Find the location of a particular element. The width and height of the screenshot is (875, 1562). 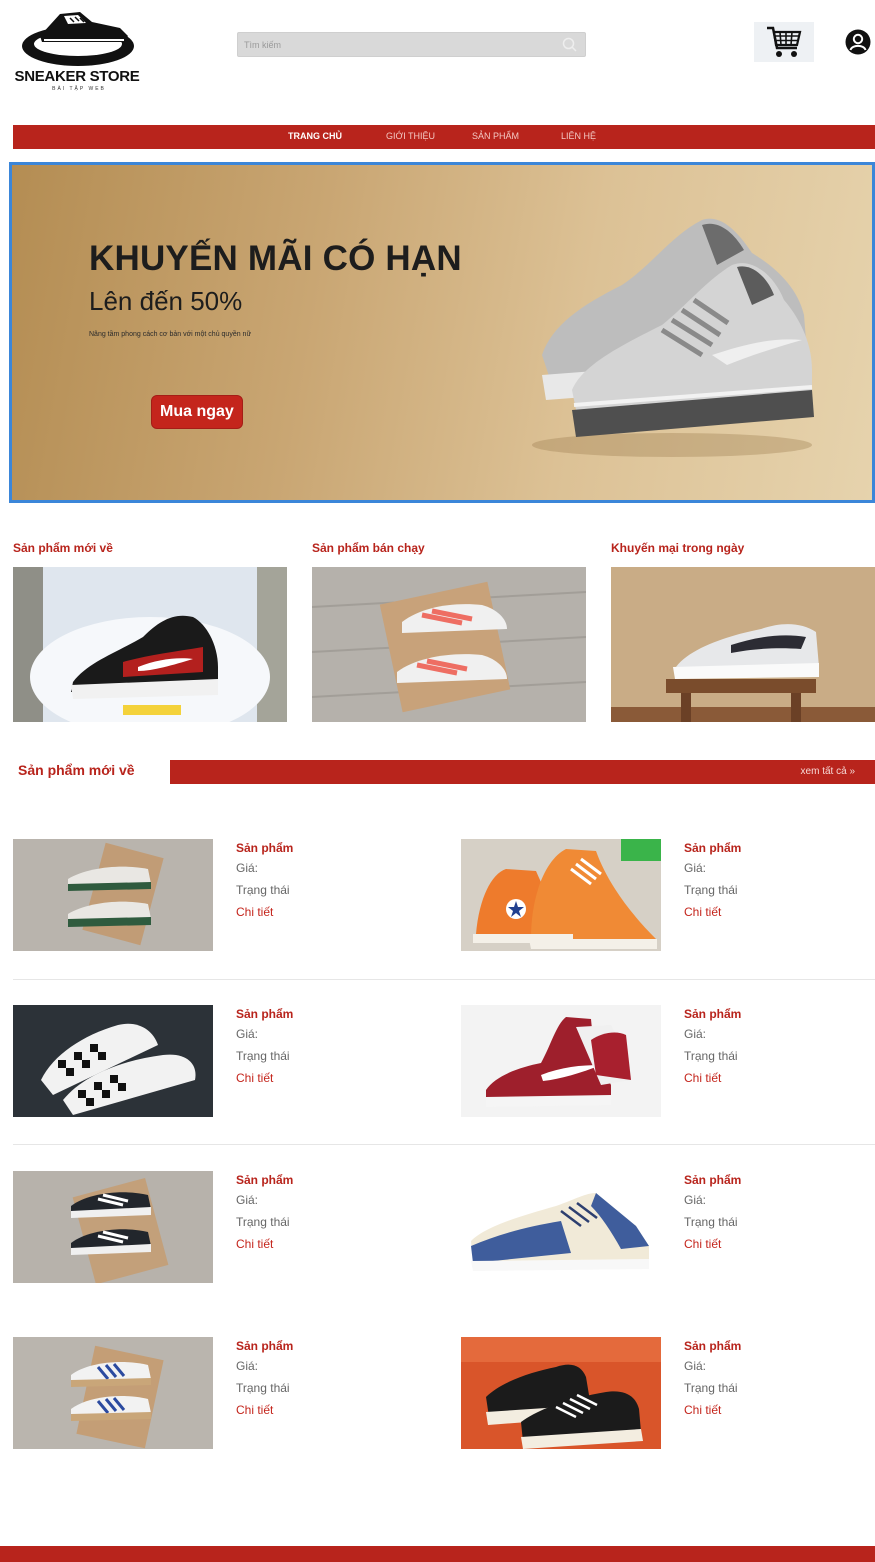

category-image-new is located at coordinates (150, 644).